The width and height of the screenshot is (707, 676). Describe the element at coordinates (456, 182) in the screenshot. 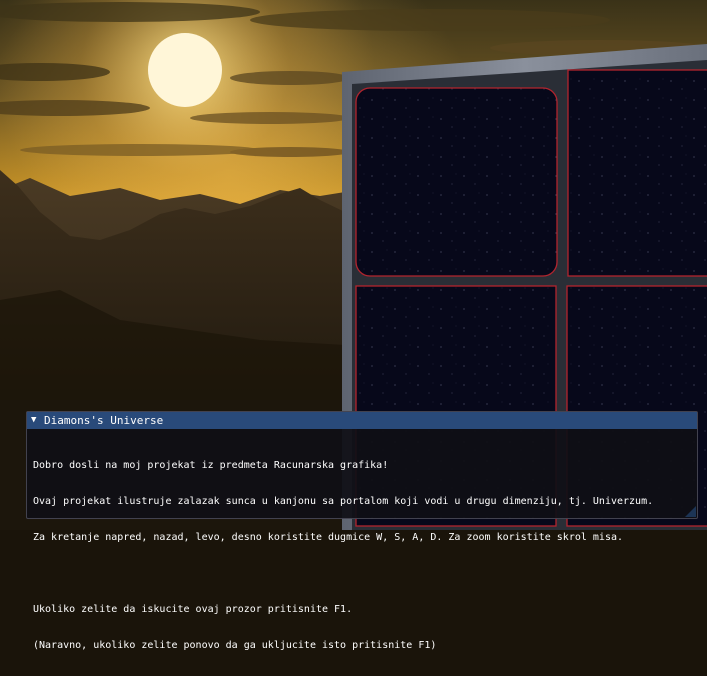

I see `portal-pane-top-left` at that location.